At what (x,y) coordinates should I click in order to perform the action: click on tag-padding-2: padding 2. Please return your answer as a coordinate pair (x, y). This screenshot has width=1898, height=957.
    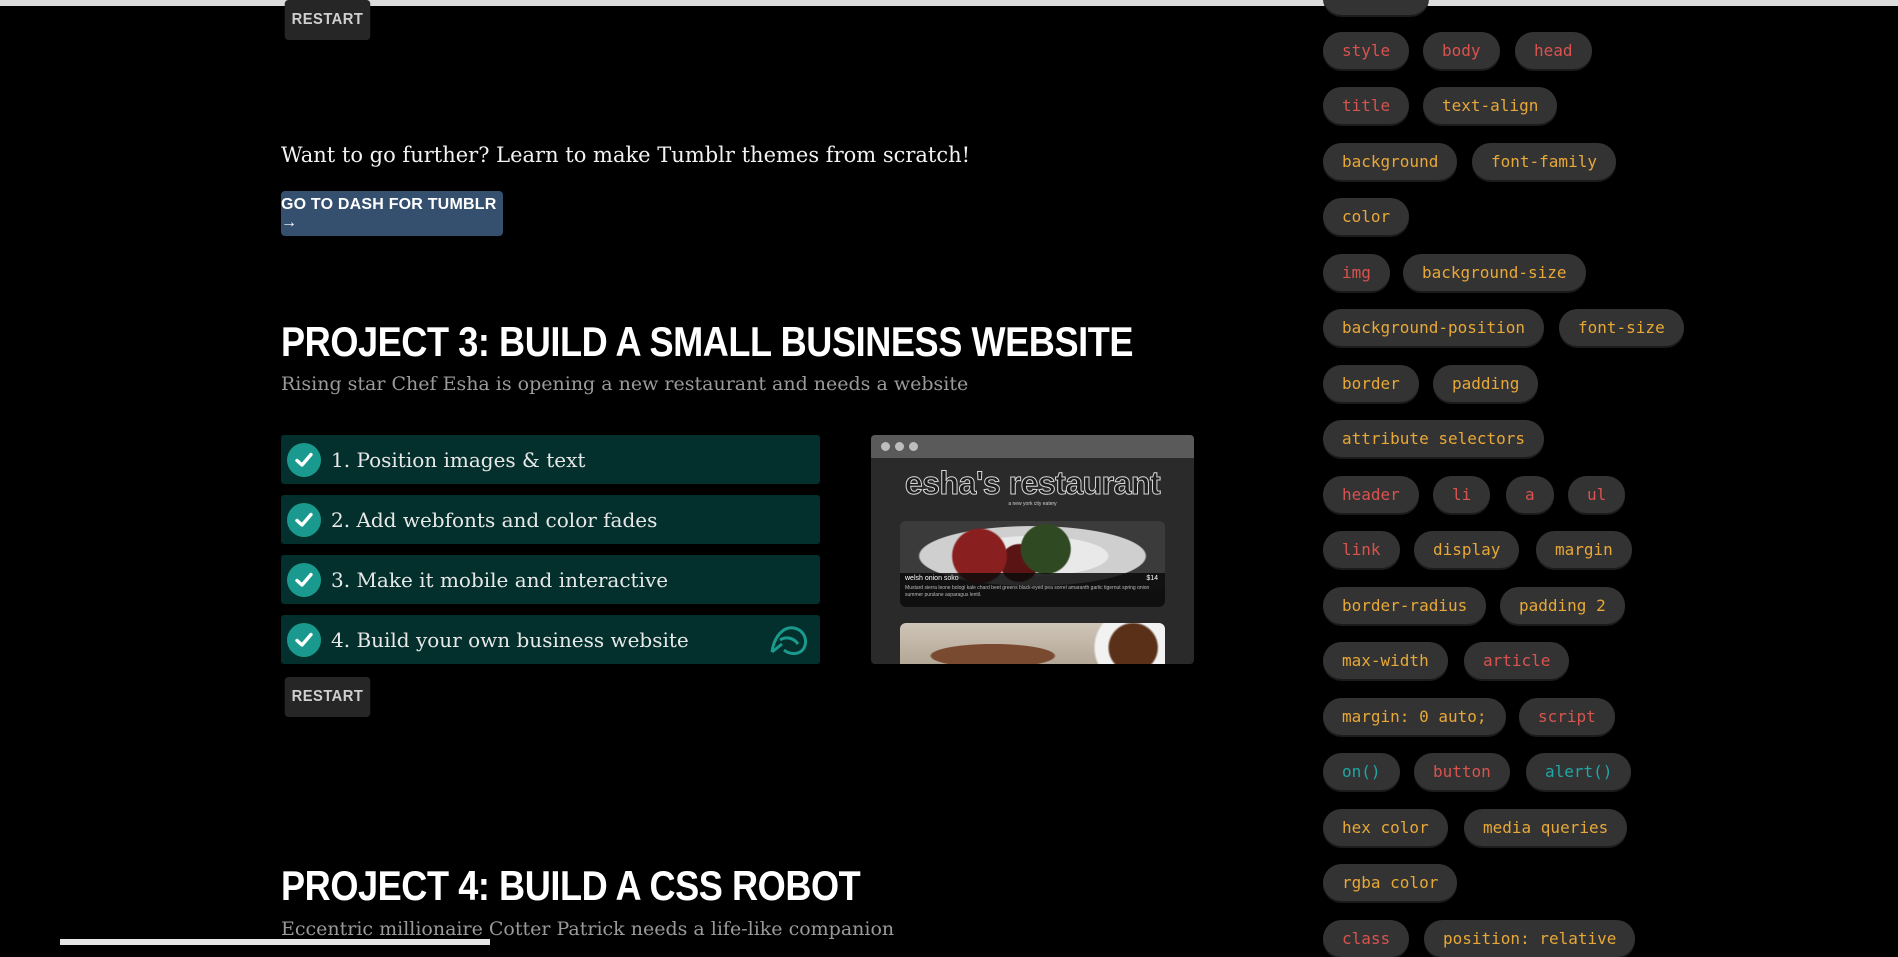
    Looking at the image, I should click on (1562, 605).